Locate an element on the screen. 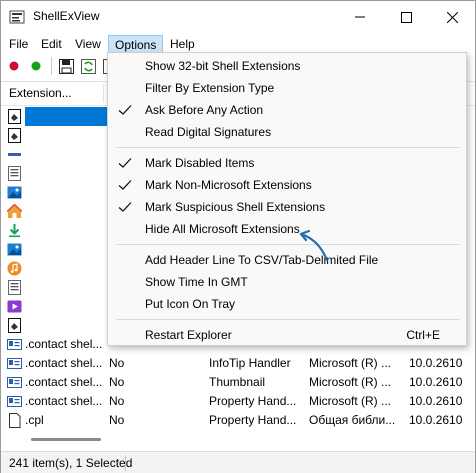 The image size is (476, 473). maximize-button is located at coordinates (406, 17).